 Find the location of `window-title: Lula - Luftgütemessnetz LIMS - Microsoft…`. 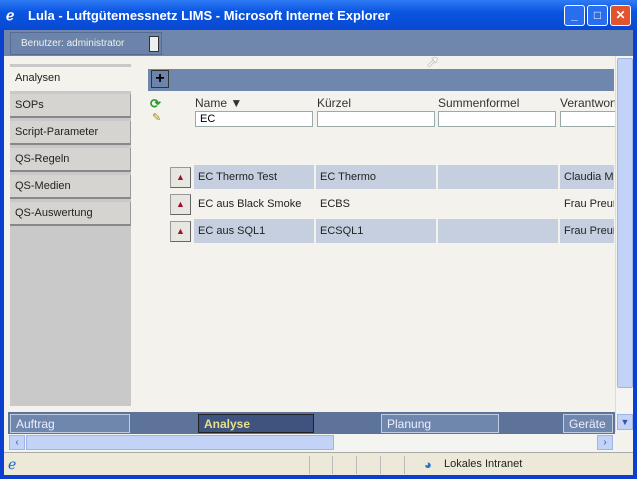

window-title: Lula - Luftgütemessnetz LIMS - Microsoft… is located at coordinates (209, 15).